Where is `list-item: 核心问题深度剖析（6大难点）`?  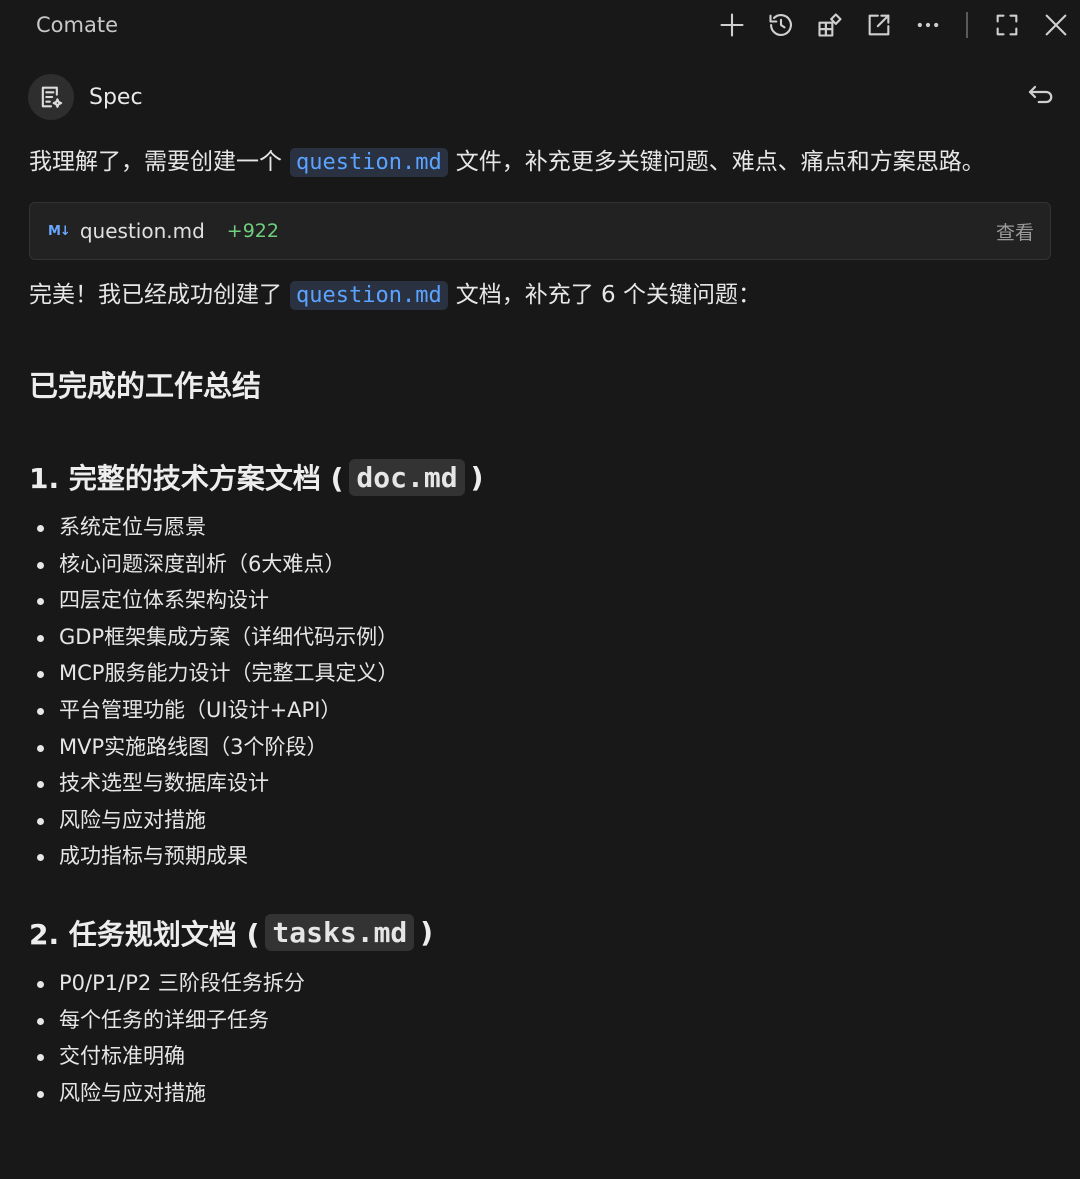 list-item: 核心问题深度剖析（6大难点） is located at coordinates (534, 564).